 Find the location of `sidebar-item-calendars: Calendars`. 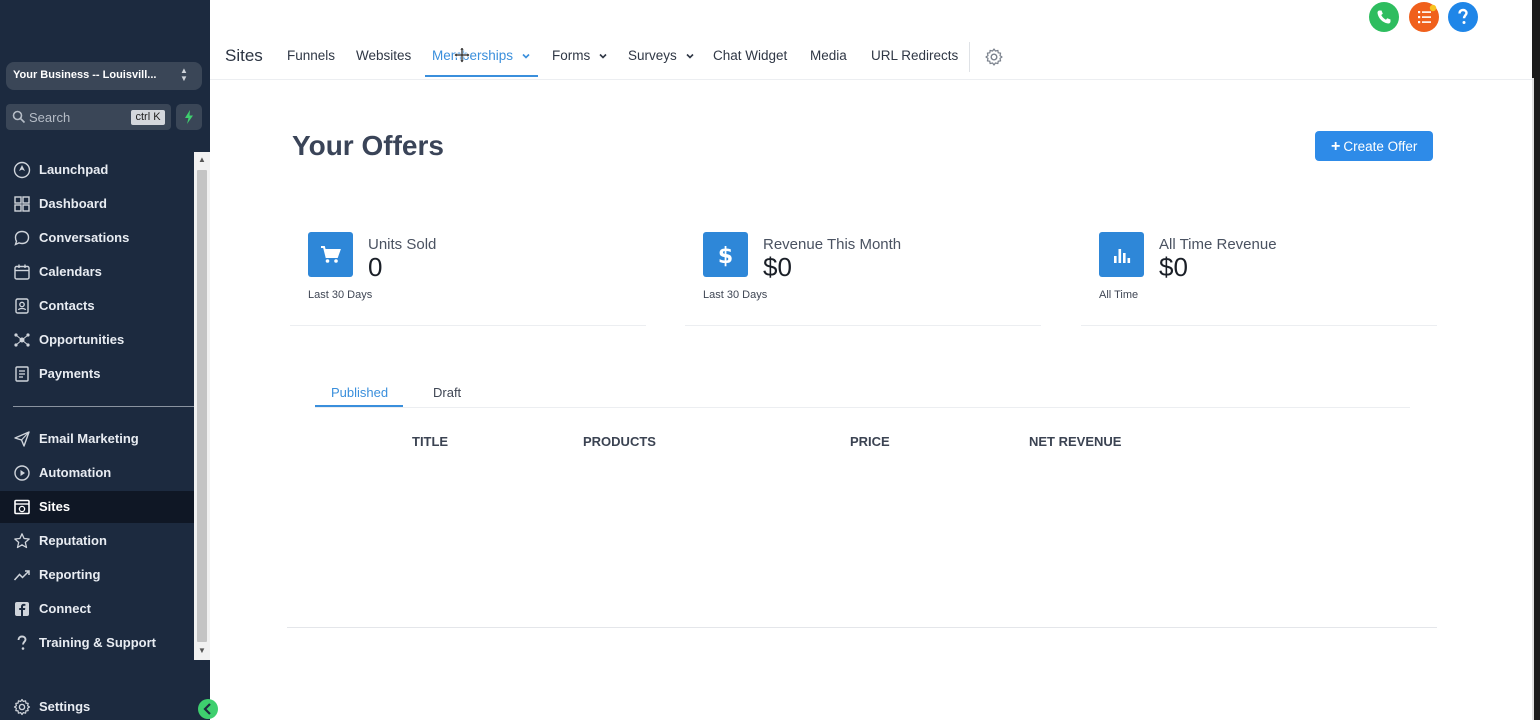

sidebar-item-calendars: Calendars is located at coordinates (97, 272).